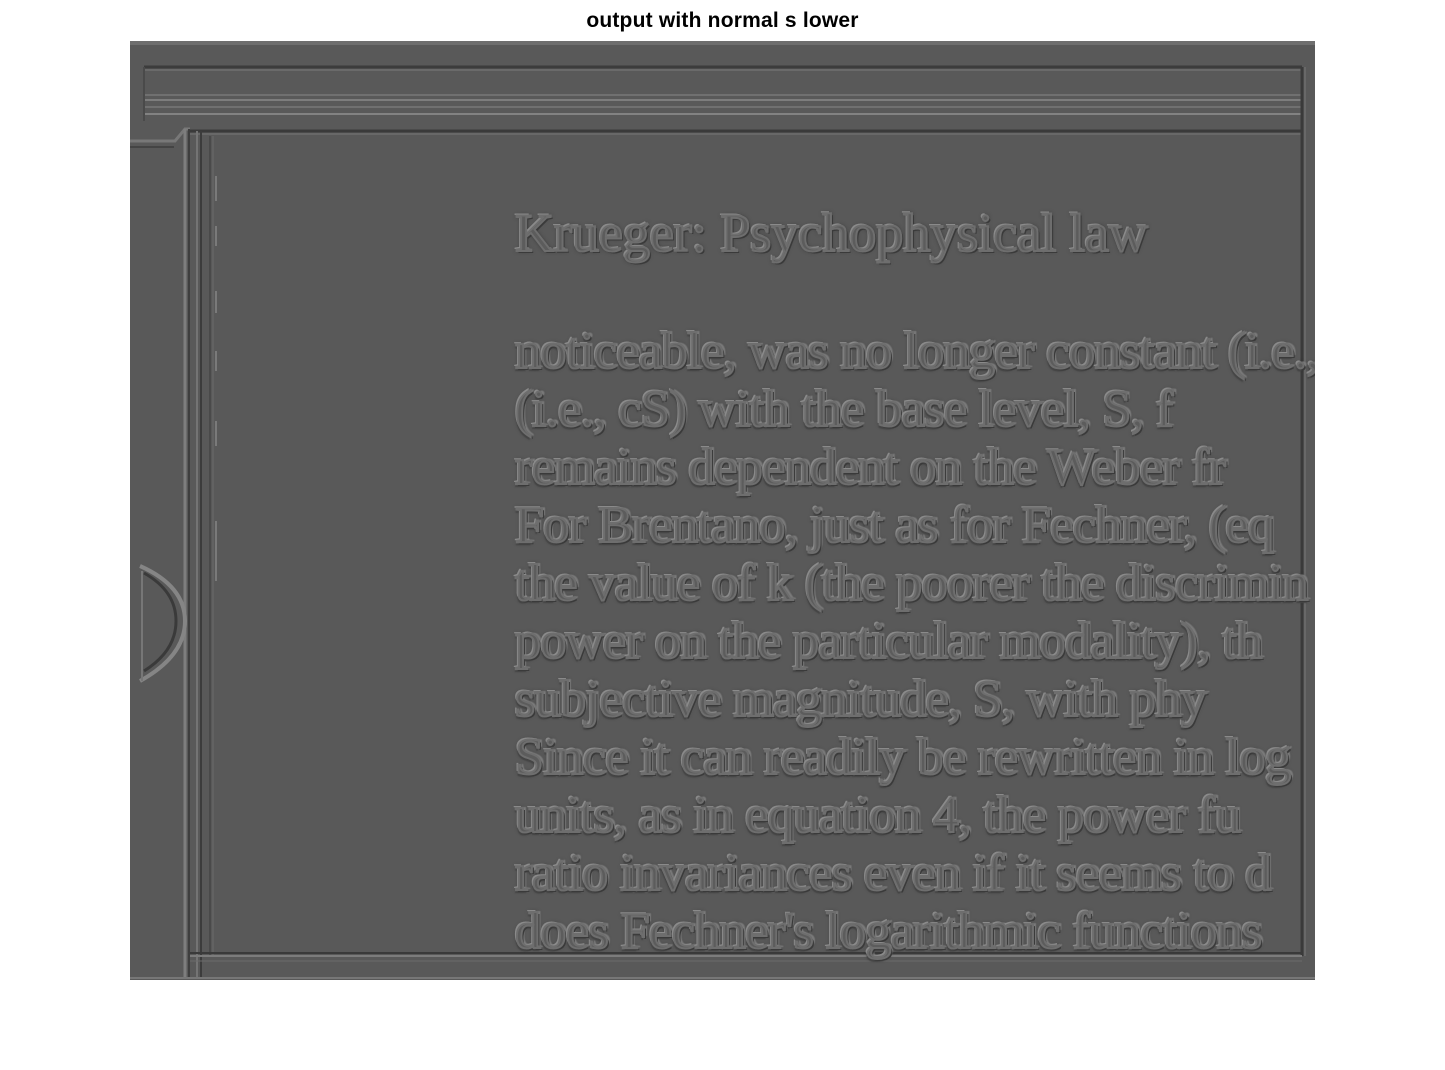 This screenshot has height=1070, width=1445. I want to click on page-heading: Krueger: Psychophysical law, so click(831, 233).